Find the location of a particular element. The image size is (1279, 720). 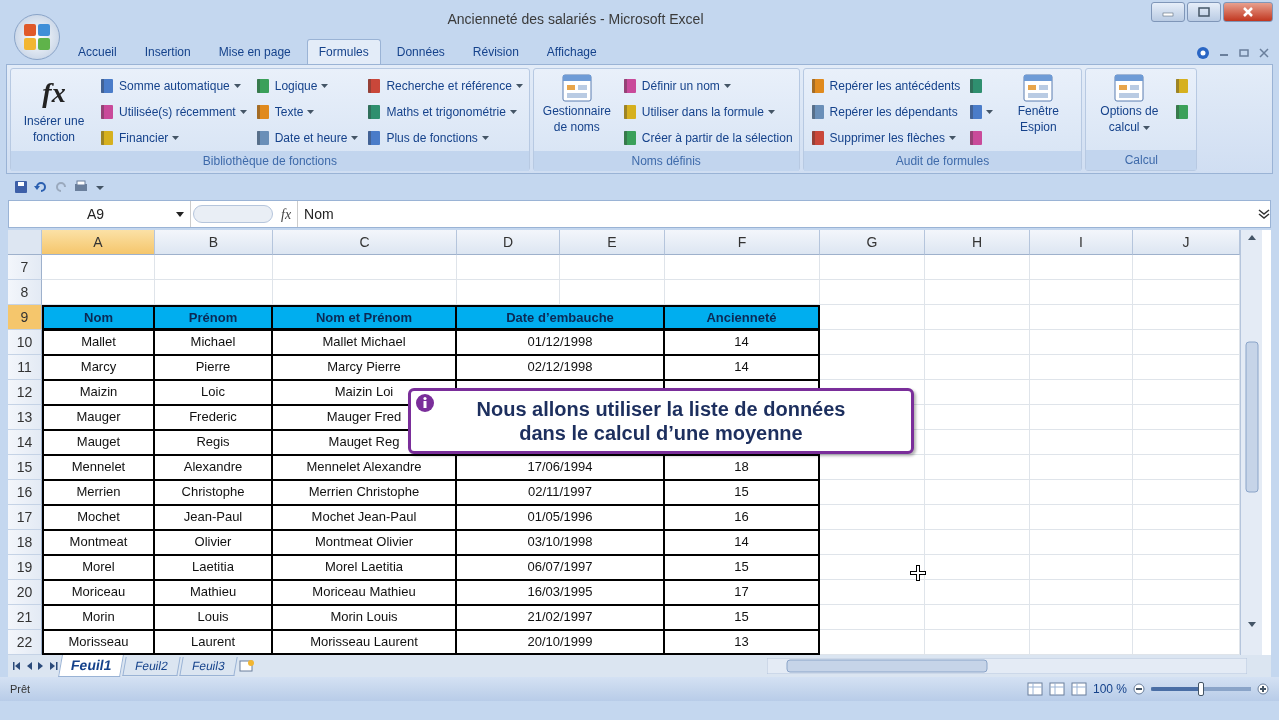

column-header: H is located at coordinates (977, 242).